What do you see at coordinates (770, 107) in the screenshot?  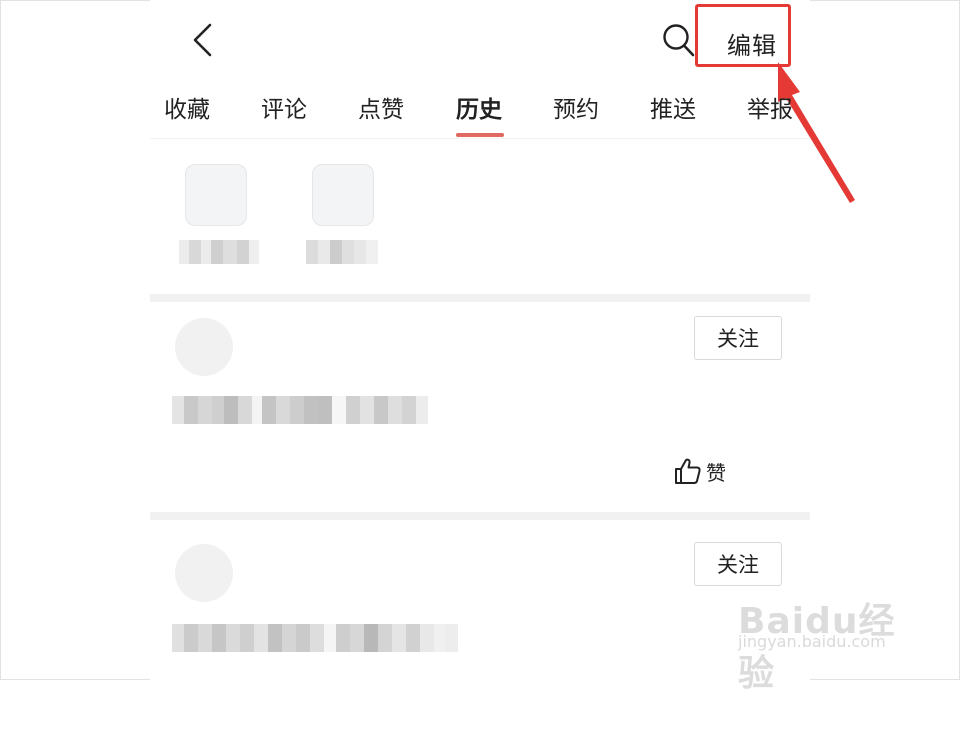 I see `tab-reports: 举报` at bounding box center [770, 107].